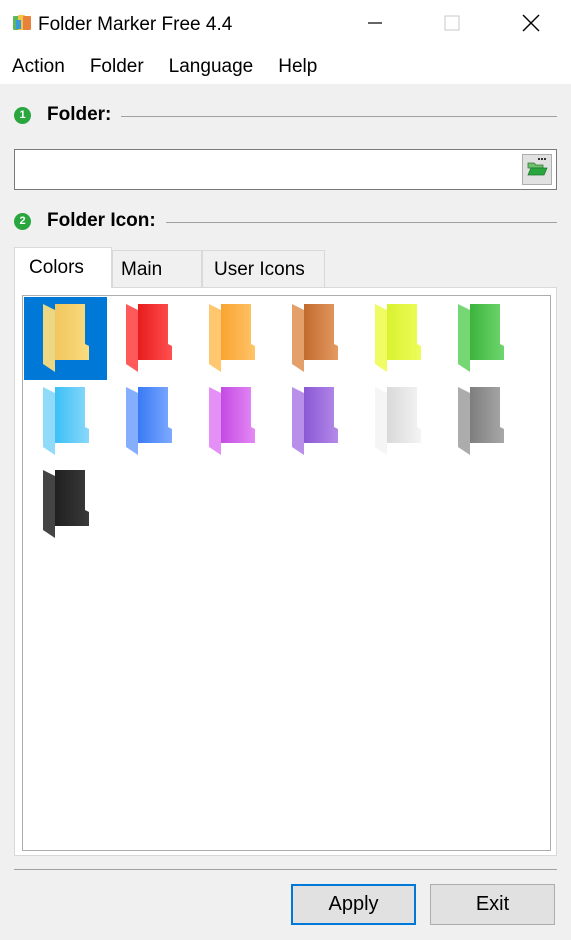 This screenshot has width=571, height=940. I want to click on apply-button: Apply, so click(353, 904).